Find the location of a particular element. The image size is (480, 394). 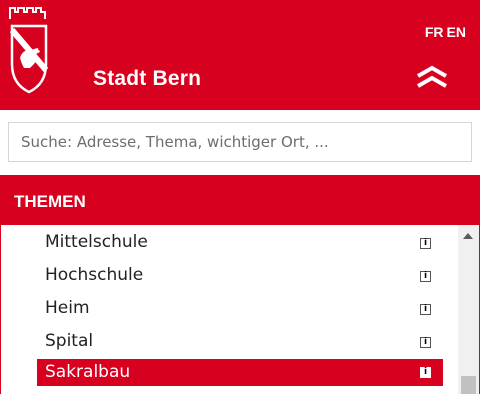

list-item-label: Hochschule is located at coordinates (94, 275).